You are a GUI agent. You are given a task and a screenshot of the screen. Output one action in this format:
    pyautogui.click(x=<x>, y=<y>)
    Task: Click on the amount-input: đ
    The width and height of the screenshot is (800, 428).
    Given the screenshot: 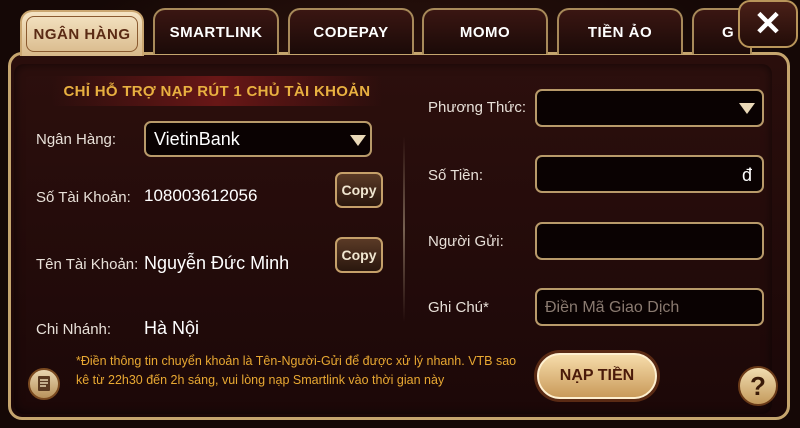 What is the action you would take?
    pyautogui.click(x=649, y=174)
    